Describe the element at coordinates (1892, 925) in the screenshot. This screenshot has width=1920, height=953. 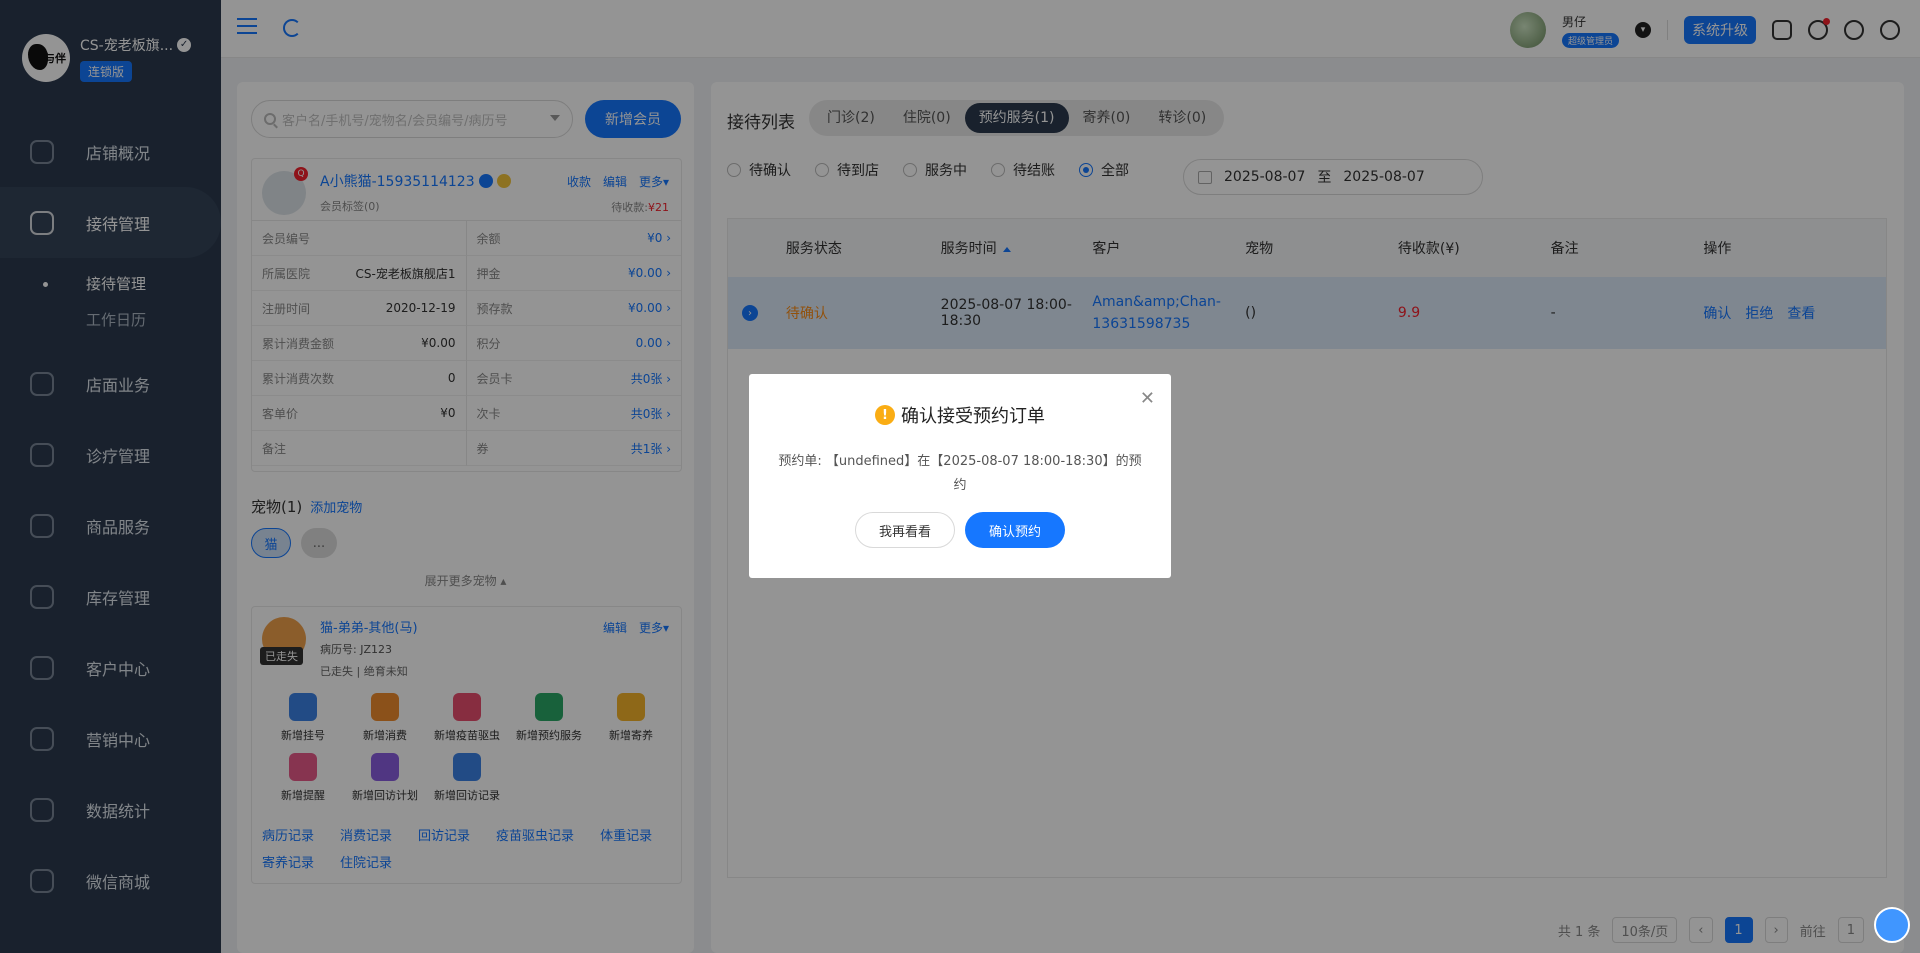
I see `chat-icon` at that location.